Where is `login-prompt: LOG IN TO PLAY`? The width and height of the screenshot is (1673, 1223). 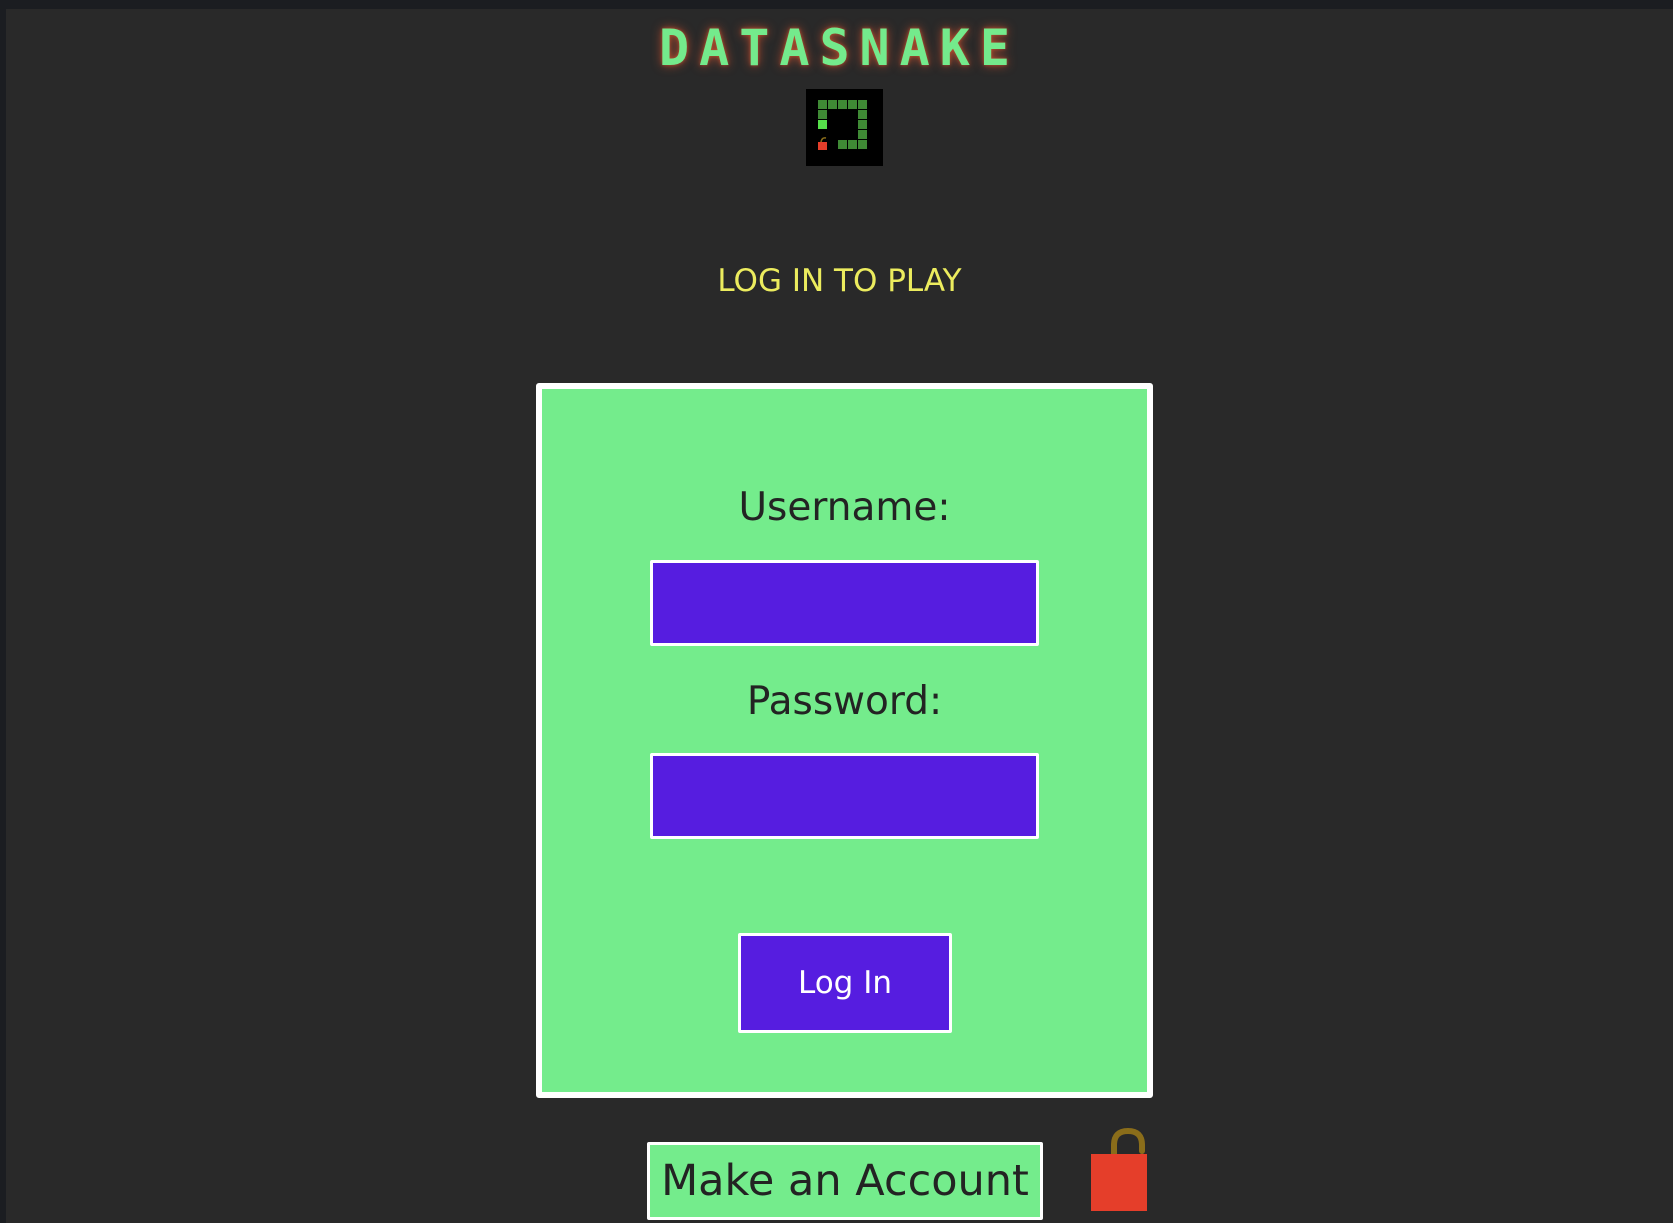
login-prompt: LOG IN TO PLAY is located at coordinates (839, 281).